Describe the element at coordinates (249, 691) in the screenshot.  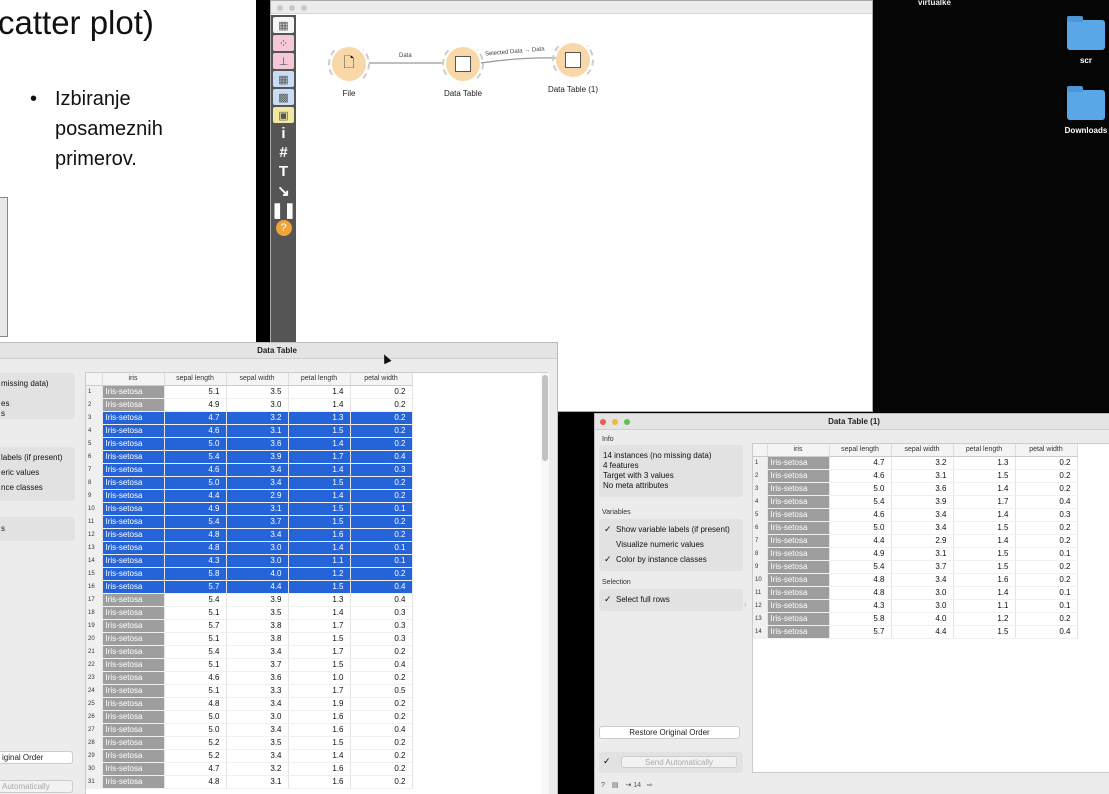
I see `table-row: 24 Iris-setosa 5.1 3.3 1.7 0.5` at that location.